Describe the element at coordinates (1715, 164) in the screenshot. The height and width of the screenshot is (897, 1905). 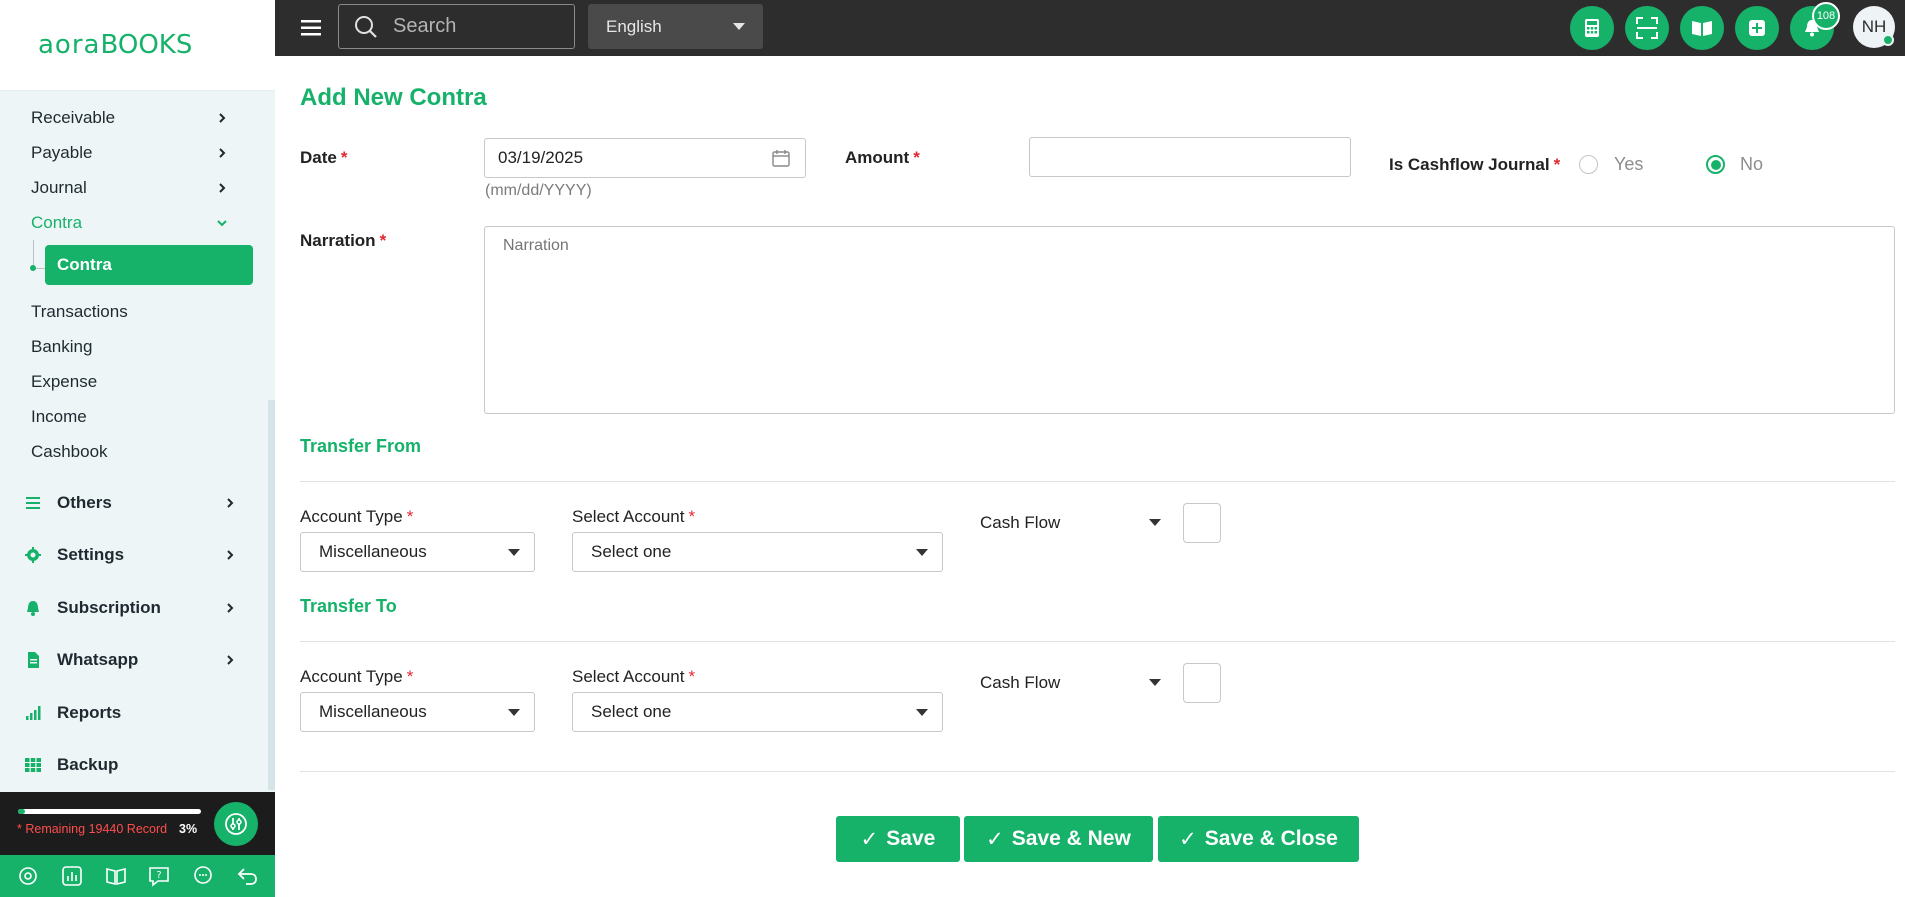
I see `cashflow-no-radio` at that location.